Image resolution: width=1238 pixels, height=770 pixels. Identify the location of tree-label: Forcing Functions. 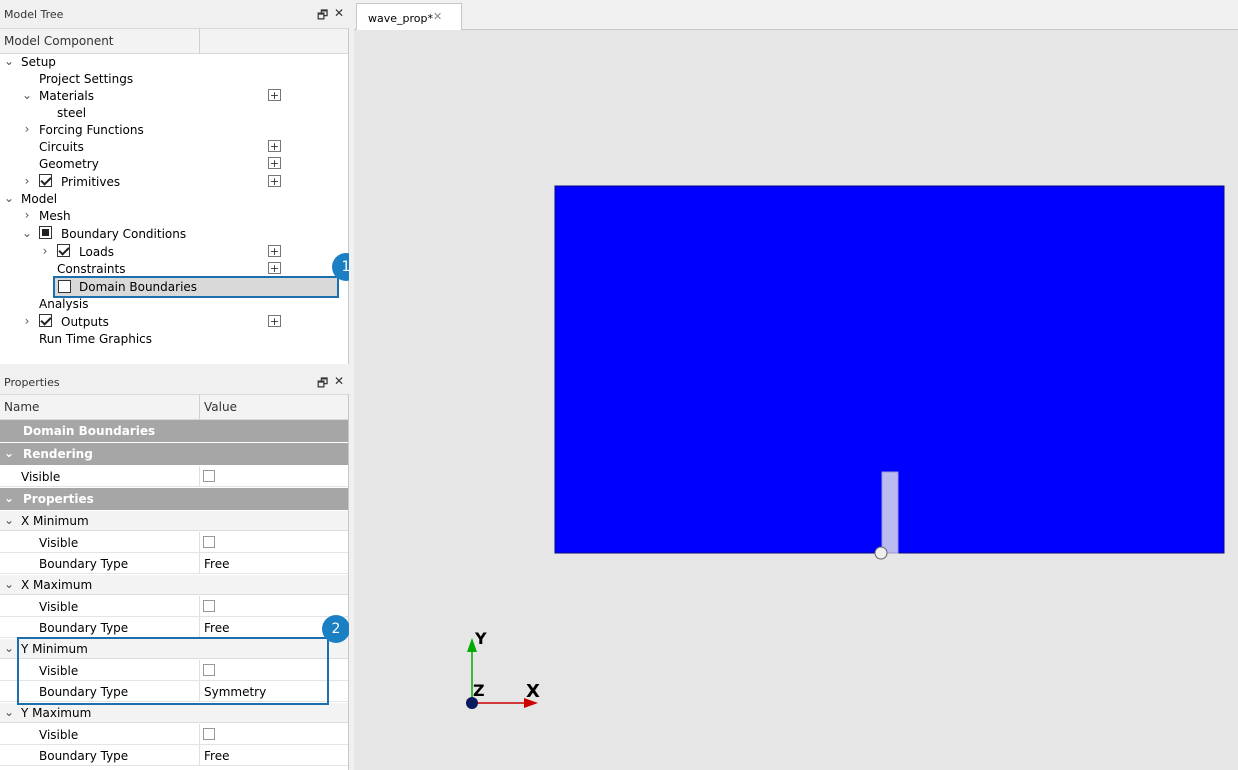
(91, 130).